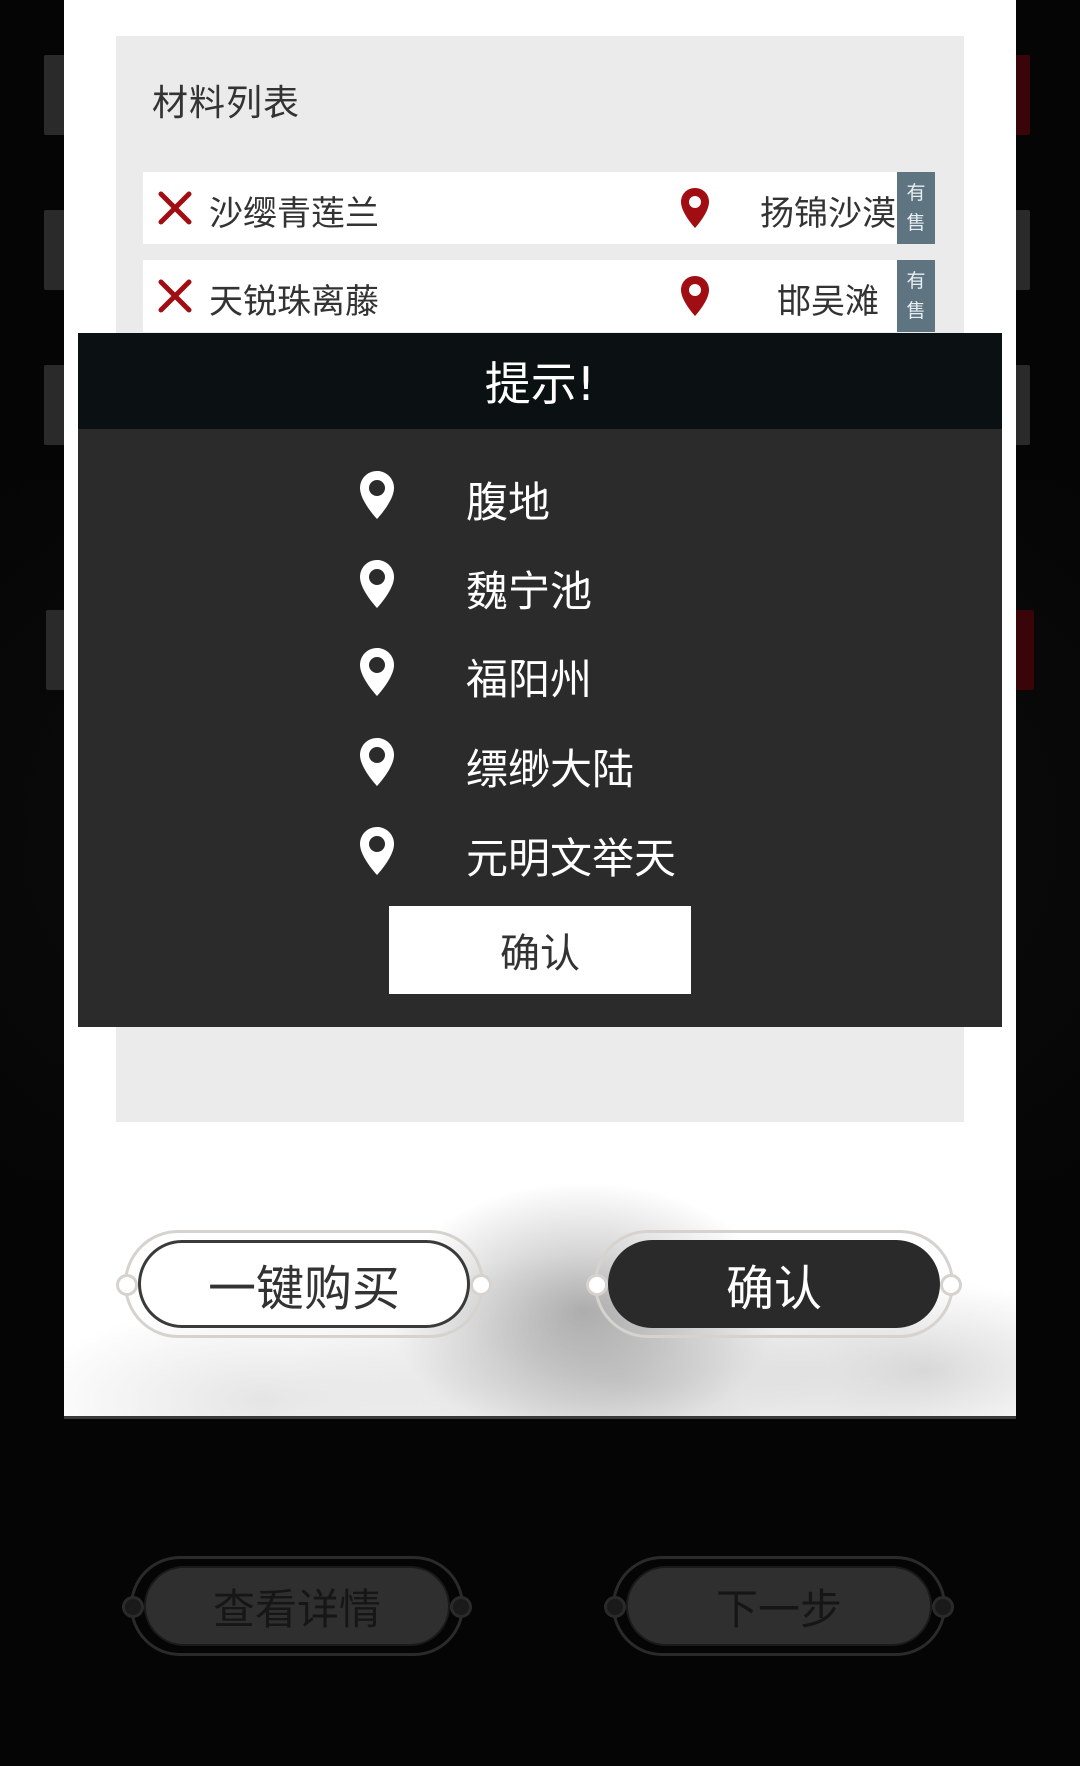 The width and height of the screenshot is (1080, 1766). I want to click on confirm-button-wrap: 确认, so click(774, 1284).